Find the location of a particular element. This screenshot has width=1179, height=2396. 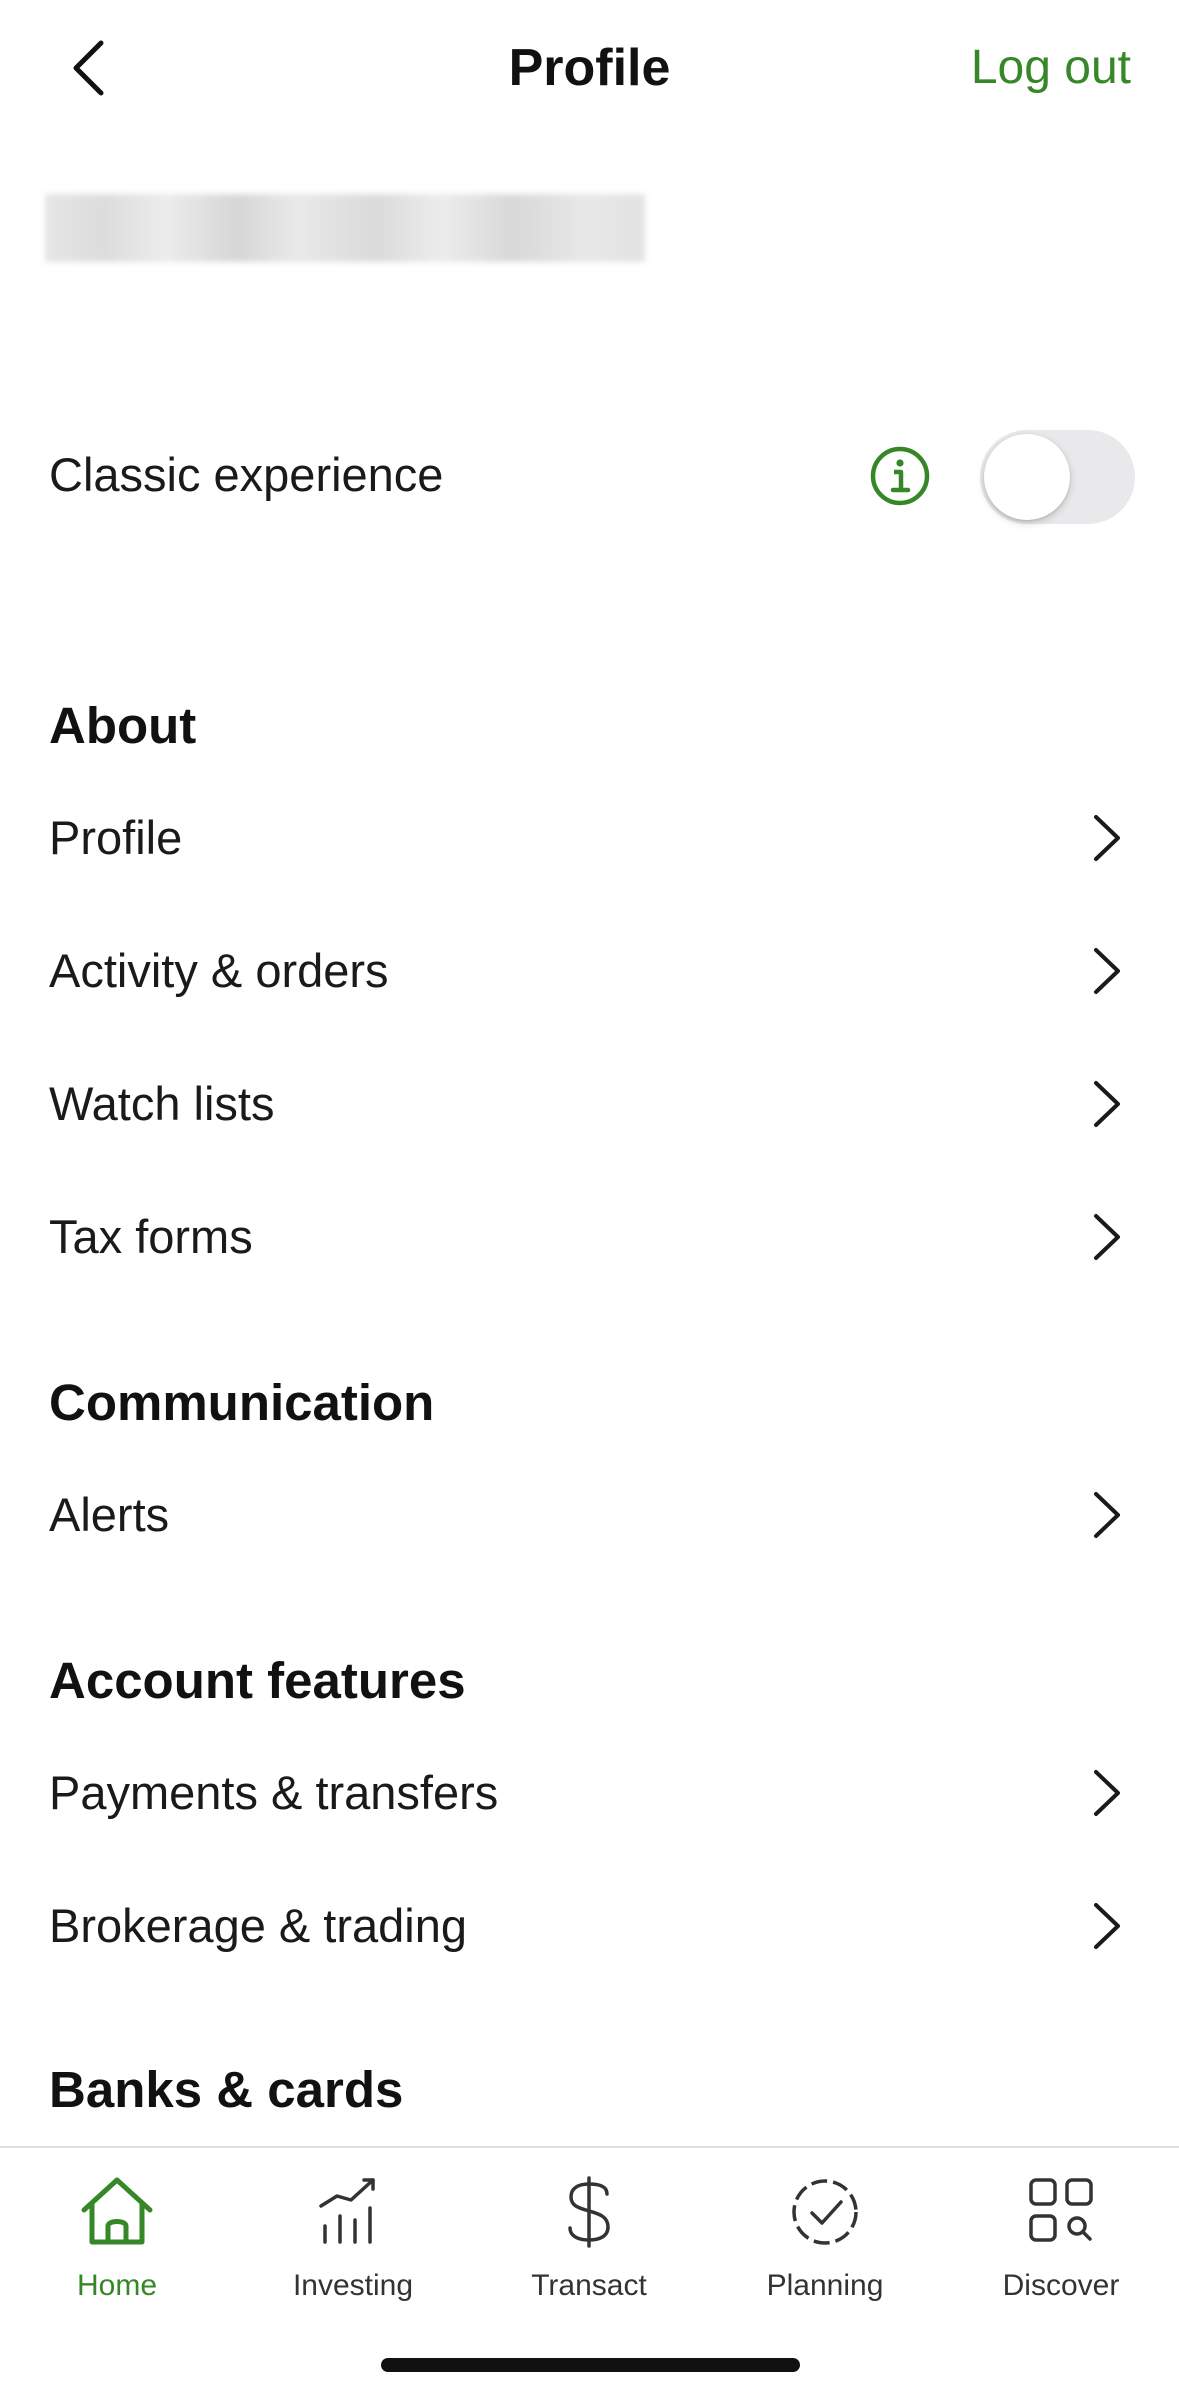

section-heading-about: About is located at coordinates (123, 725).